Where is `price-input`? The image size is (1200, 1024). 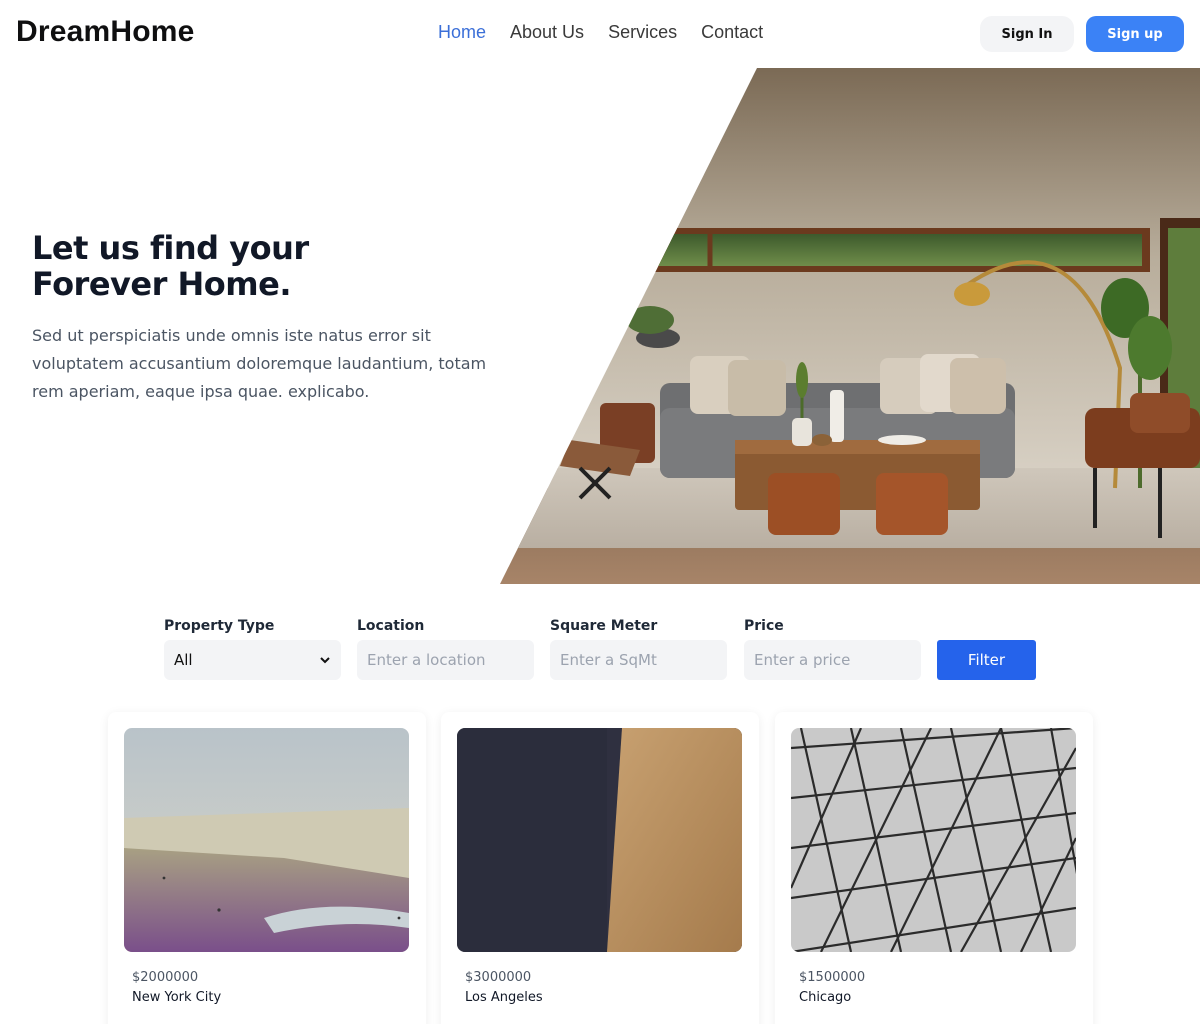
price-input is located at coordinates (832, 660).